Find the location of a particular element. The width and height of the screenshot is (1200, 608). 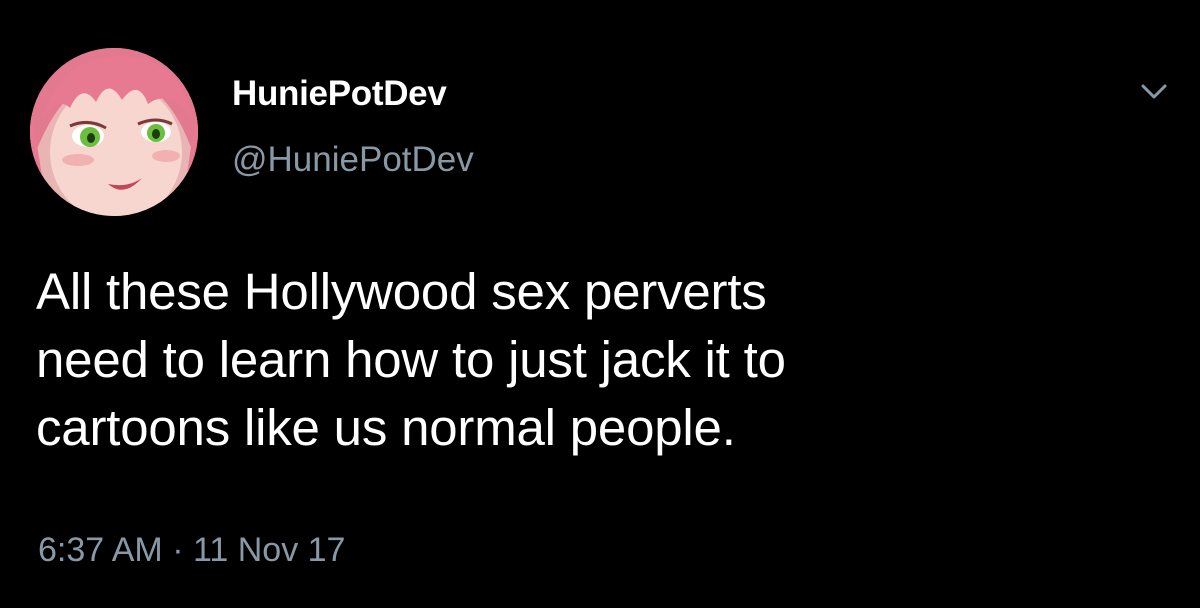

tweet-text-line: cartoons like us normal people. is located at coordinates (386, 427).